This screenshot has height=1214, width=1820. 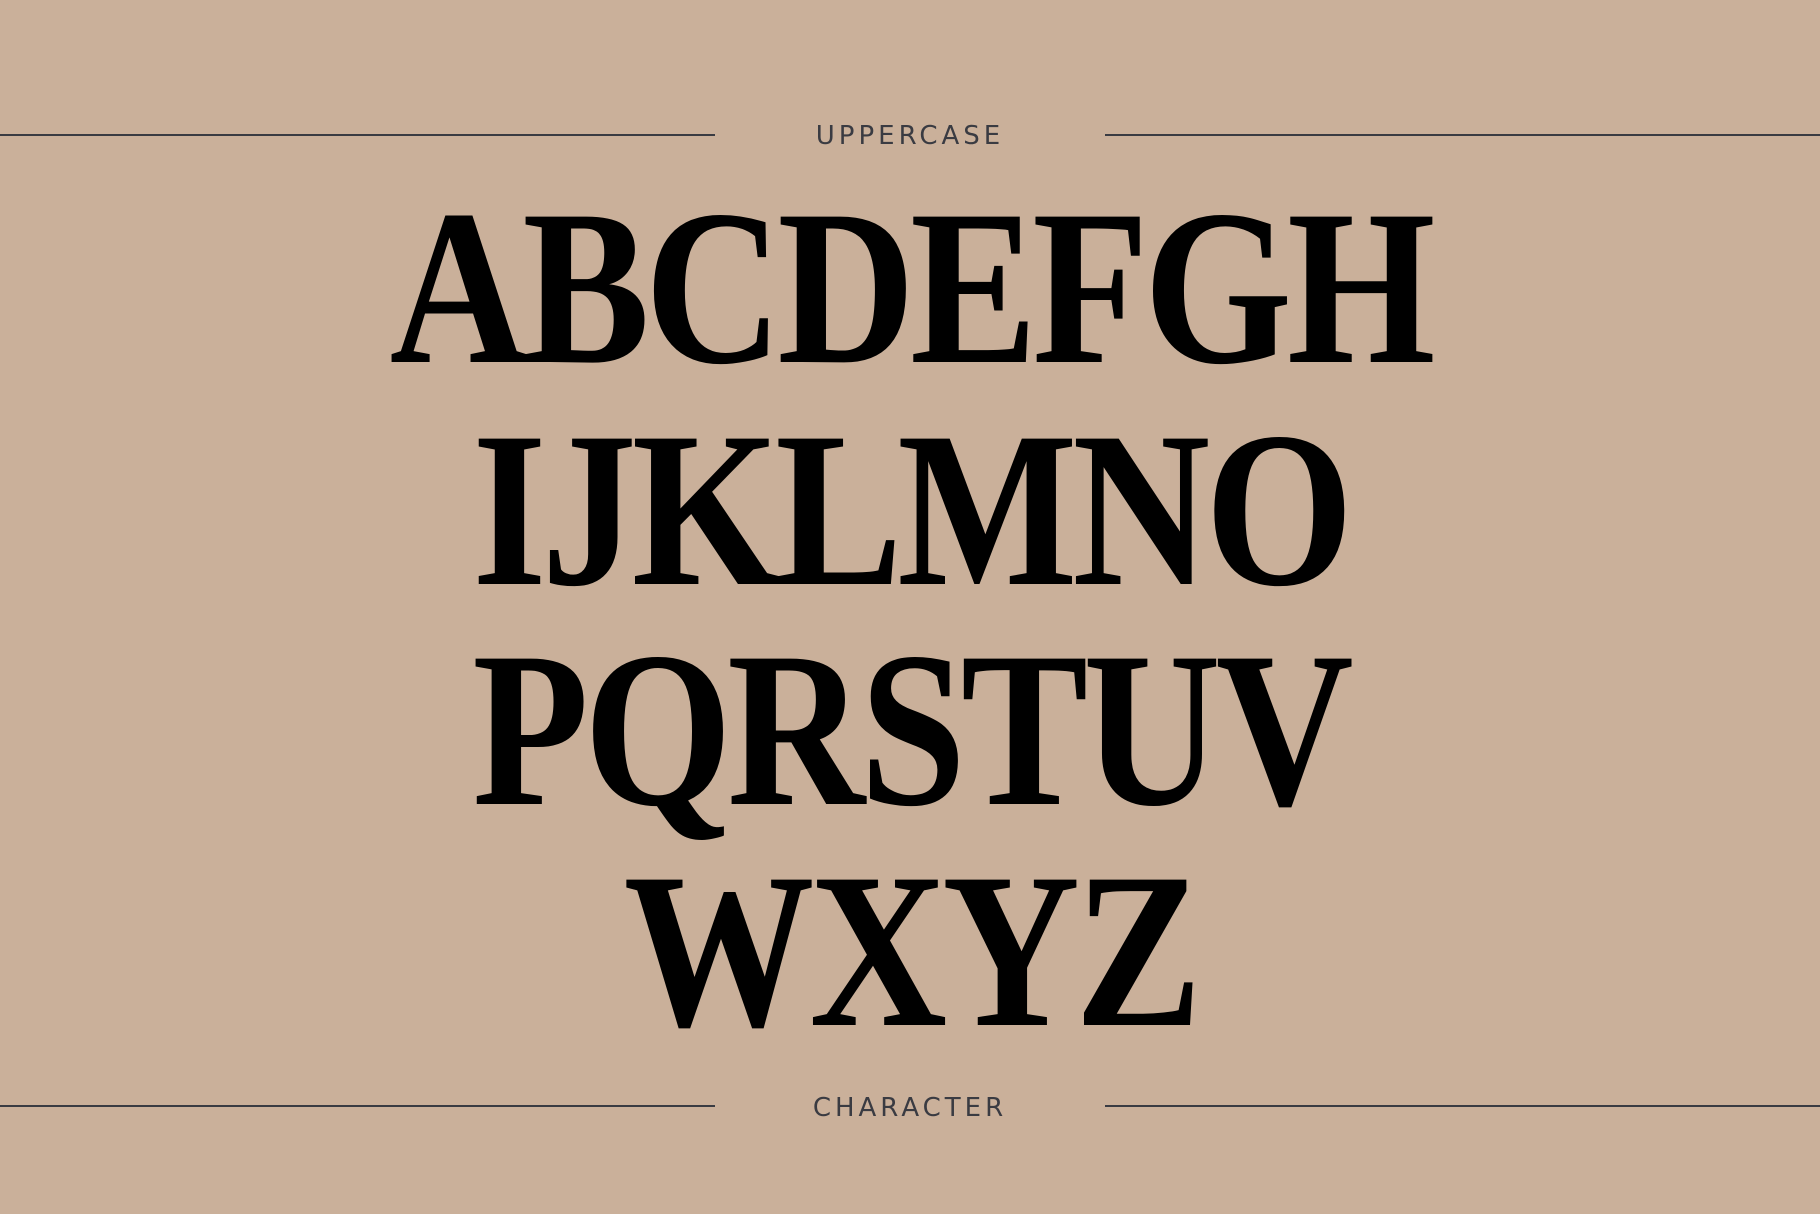 I want to click on glyph-row-text: WXYZ, so click(x=912, y=951).